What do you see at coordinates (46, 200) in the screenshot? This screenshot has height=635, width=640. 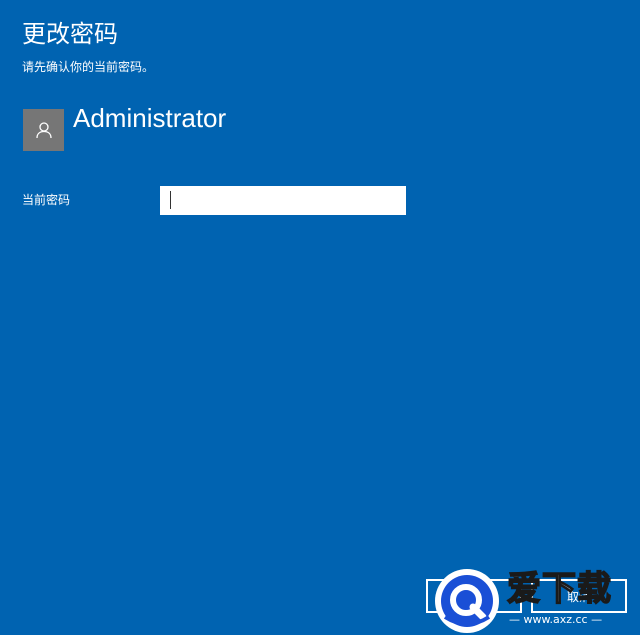 I see `current-password-label: 当前密码` at bounding box center [46, 200].